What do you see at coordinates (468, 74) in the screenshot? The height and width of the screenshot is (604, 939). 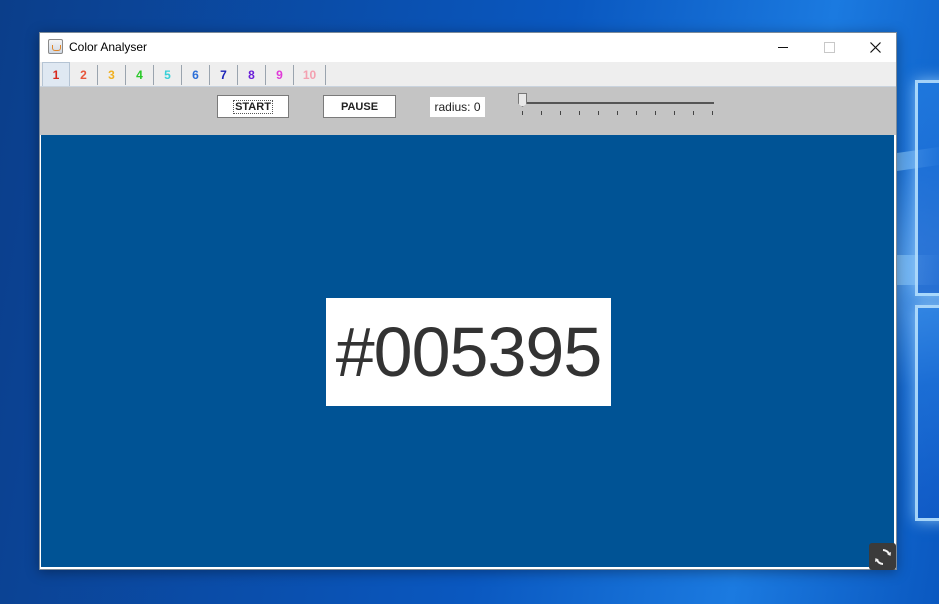 I see `tab-strip: 1 2 3 4 5 6 7 8 9 10` at bounding box center [468, 74].